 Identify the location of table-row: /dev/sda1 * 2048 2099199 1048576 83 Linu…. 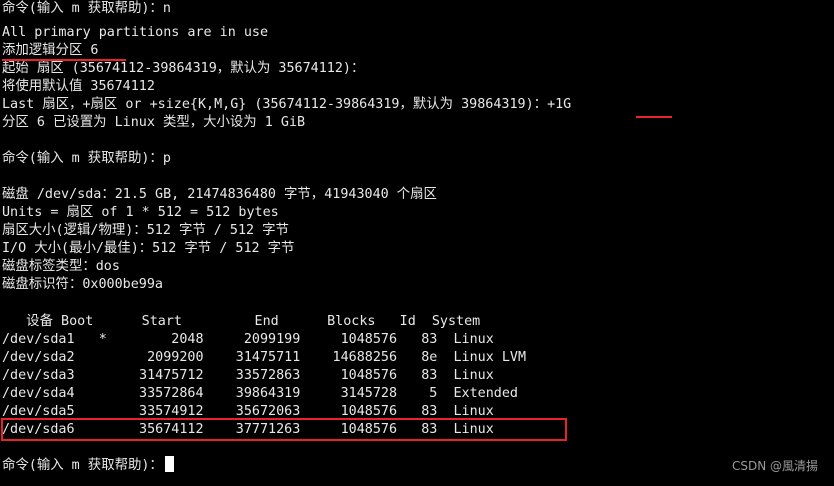
(248, 339).